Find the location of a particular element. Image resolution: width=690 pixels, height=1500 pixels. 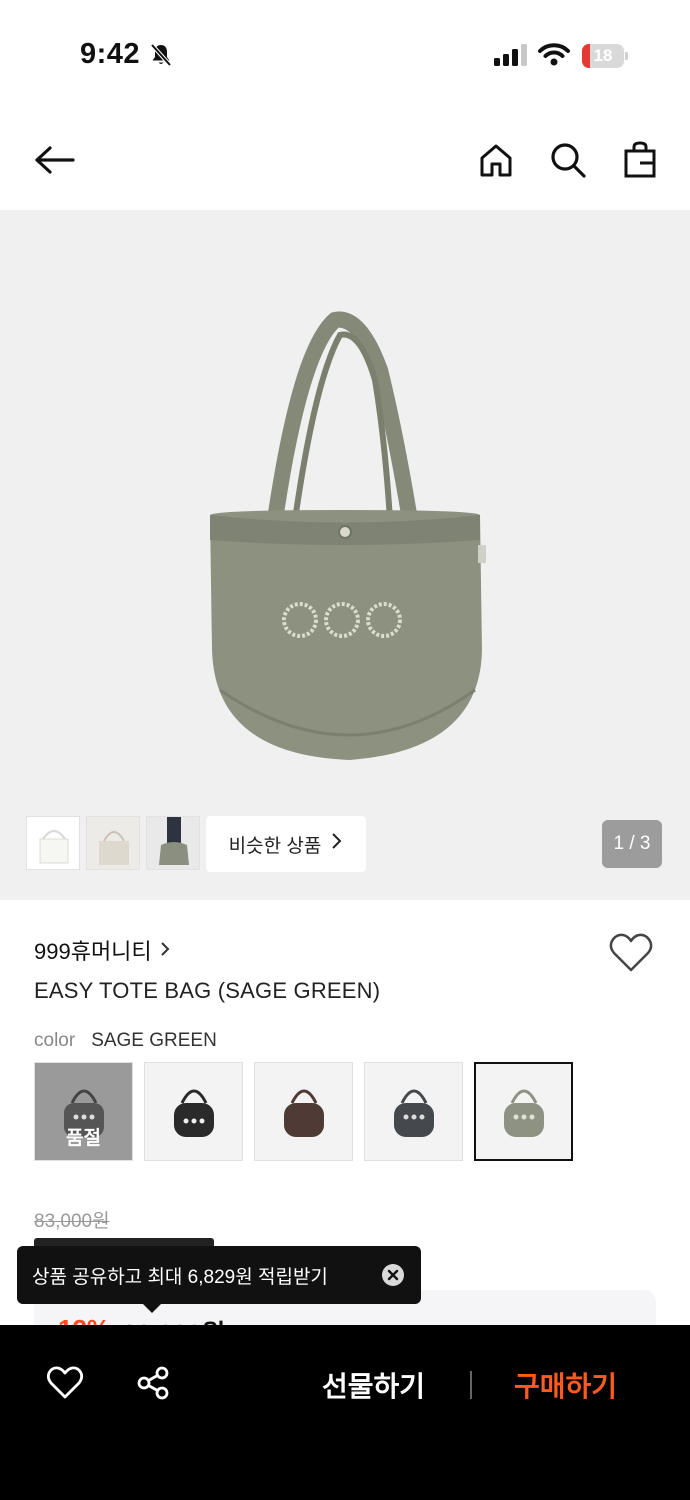

battery-level: 18 is located at coordinates (603, 55).